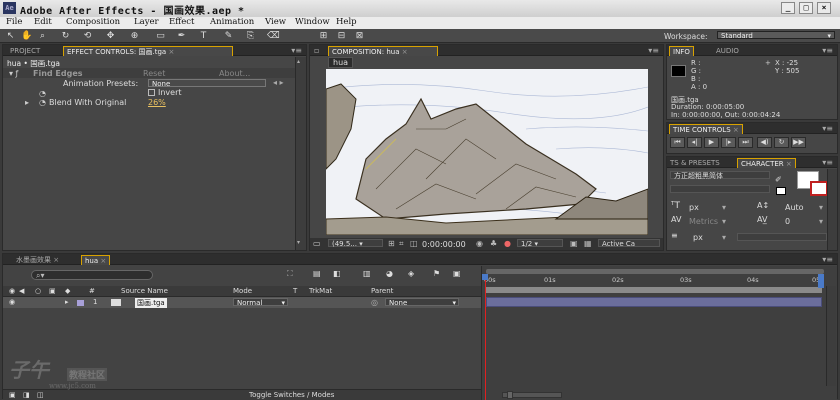 The width and height of the screenshot is (840, 400). I want to click on leading-value: Auto, so click(794, 207).